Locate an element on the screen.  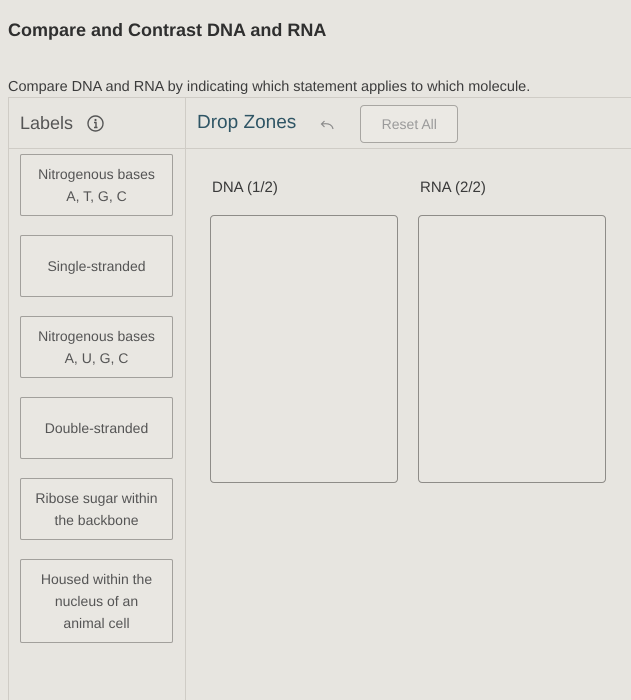
zone-heading: DNA (1/2) is located at coordinates (245, 188).